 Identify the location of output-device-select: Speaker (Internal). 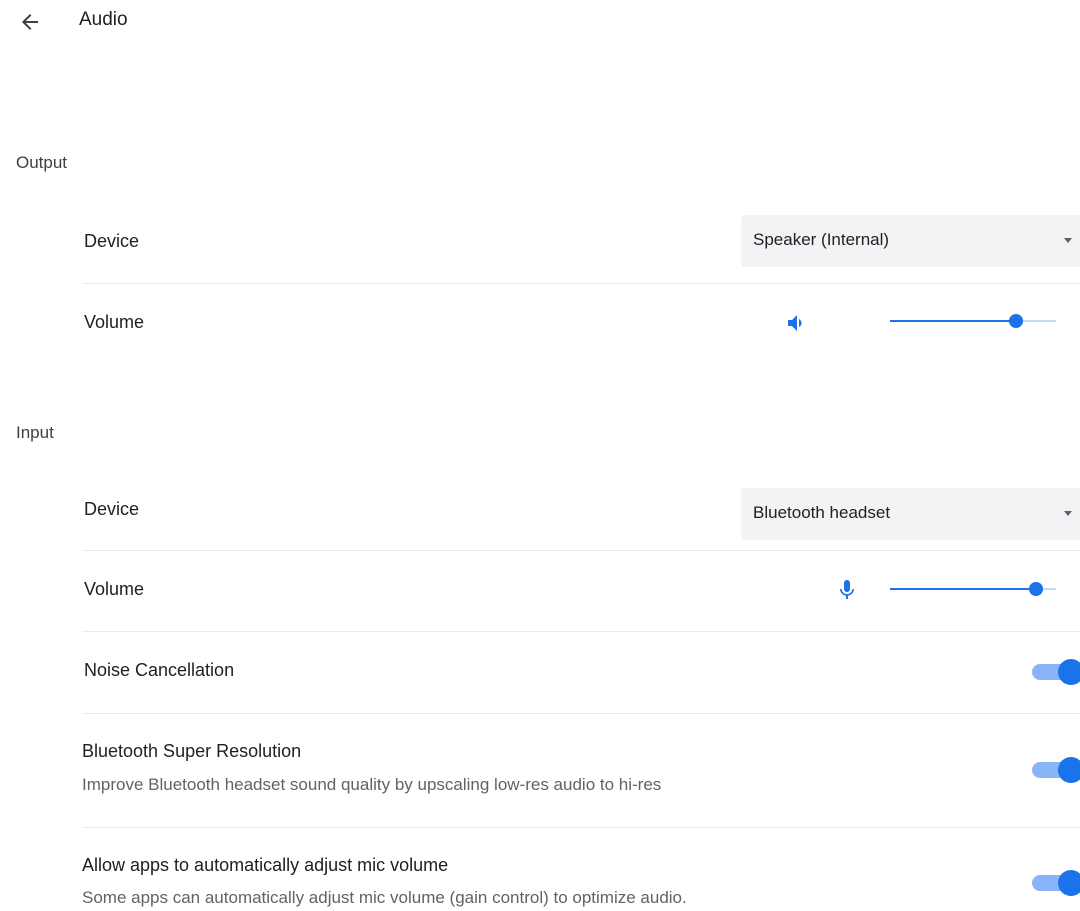
(910, 241).